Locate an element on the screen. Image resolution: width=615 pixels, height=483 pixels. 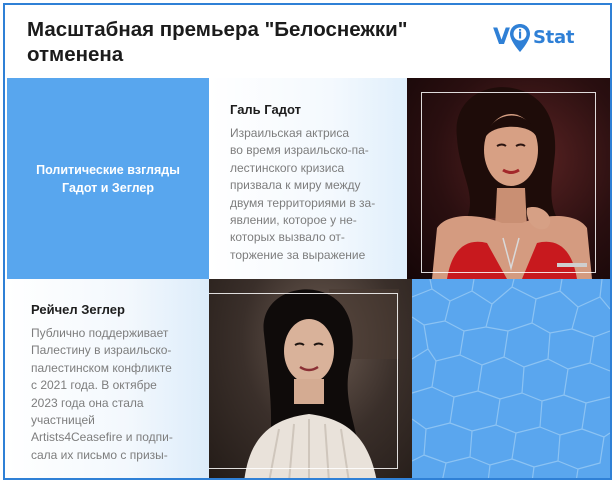
voronoi-pattern-decoration is located at coordinates (511, 378).